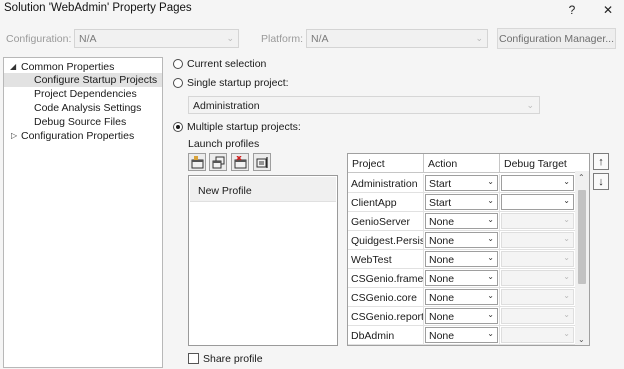 This screenshot has width=624, height=369. Describe the element at coordinates (244, 127) in the screenshot. I see `multiple-startup-label: Multiple startup projects:` at that location.